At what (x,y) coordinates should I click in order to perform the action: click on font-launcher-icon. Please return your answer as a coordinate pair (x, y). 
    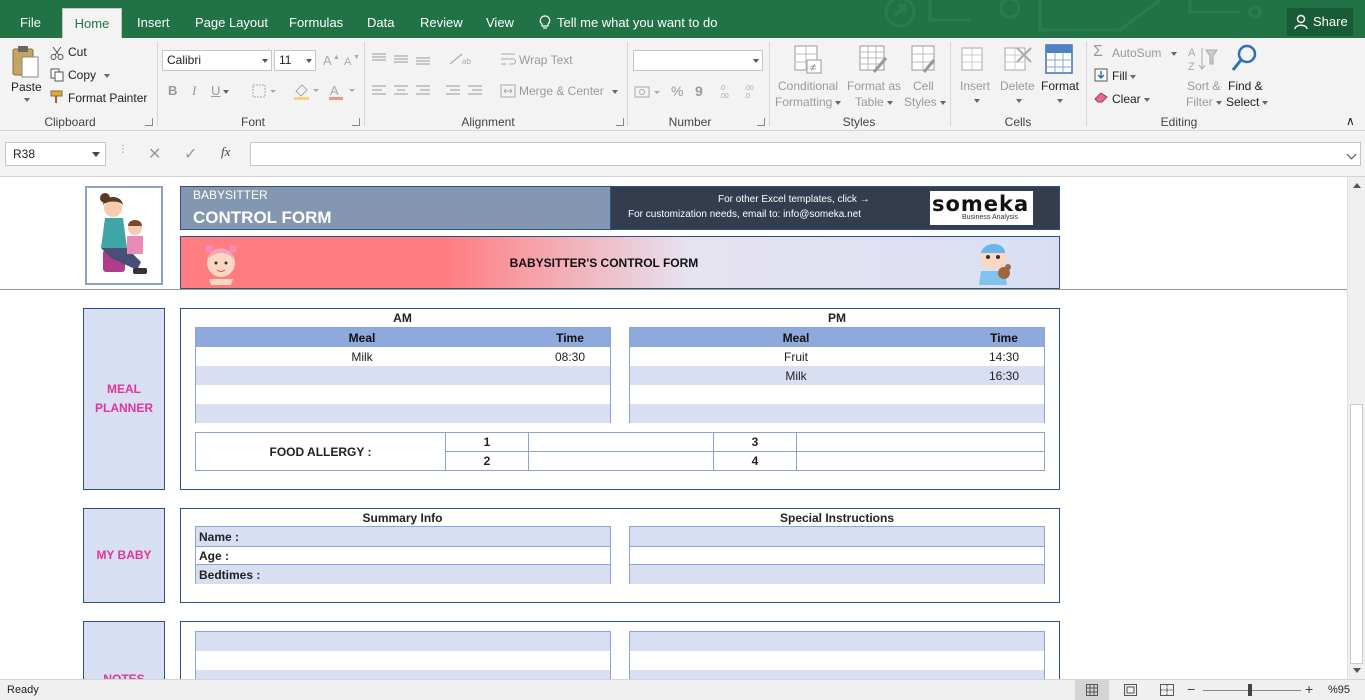
    Looking at the image, I should click on (356, 122).